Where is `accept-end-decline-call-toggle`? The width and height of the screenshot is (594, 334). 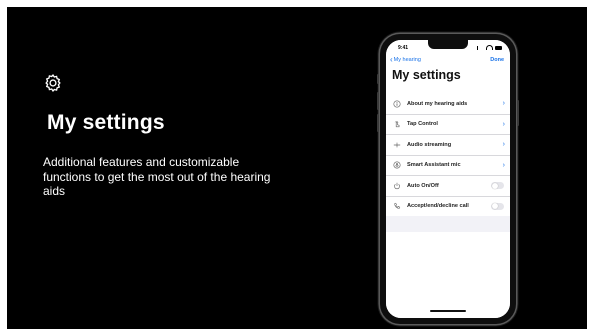
accept-end-decline-call-toggle is located at coordinates (497, 206).